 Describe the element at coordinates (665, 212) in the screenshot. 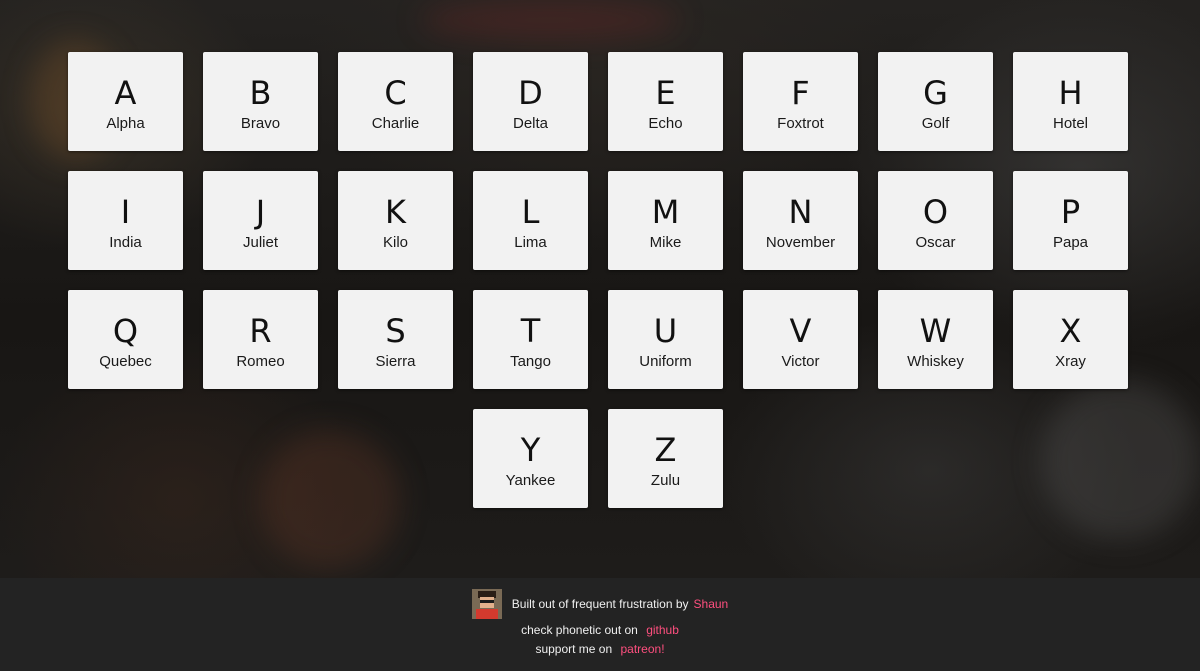

I see `card-letter: M` at that location.